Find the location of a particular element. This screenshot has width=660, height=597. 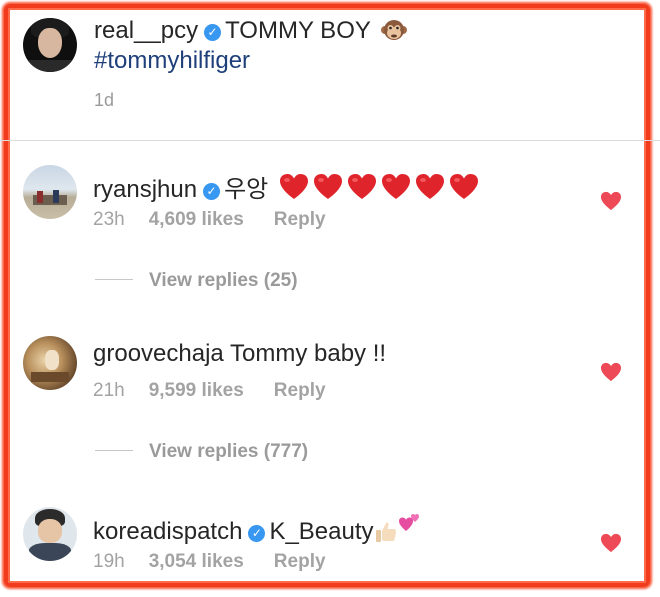

comment-body: K_Beauty is located at coordinates (321, 531).